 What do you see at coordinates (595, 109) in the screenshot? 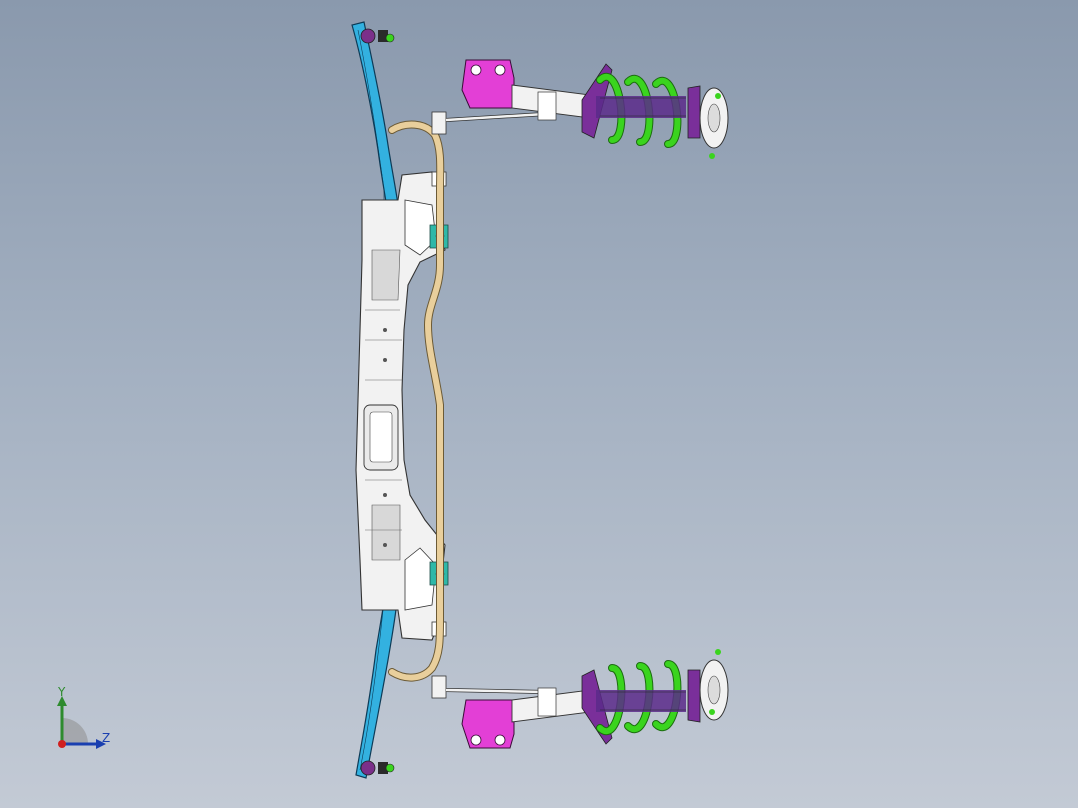
I see `upper-strut-assembly` at bounding box center [595, 109].